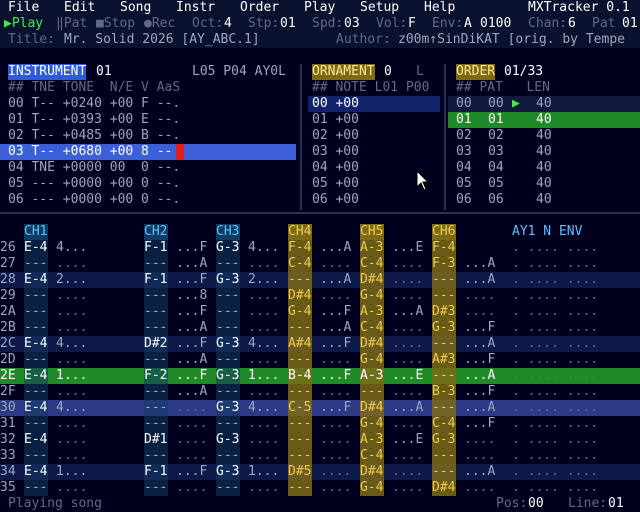  What do you see at coordinates (115, 24) in the screenshot?
I see `stop-button: ■Stop` at bounding box center [115, 24].